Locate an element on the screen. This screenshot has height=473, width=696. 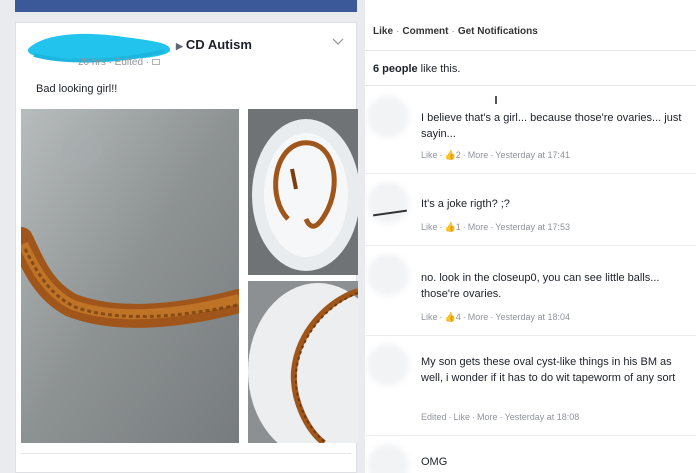
comment-meta: Like · 👍1 · More · Yesterday at 17:53 is located at coordinates (495, 227).